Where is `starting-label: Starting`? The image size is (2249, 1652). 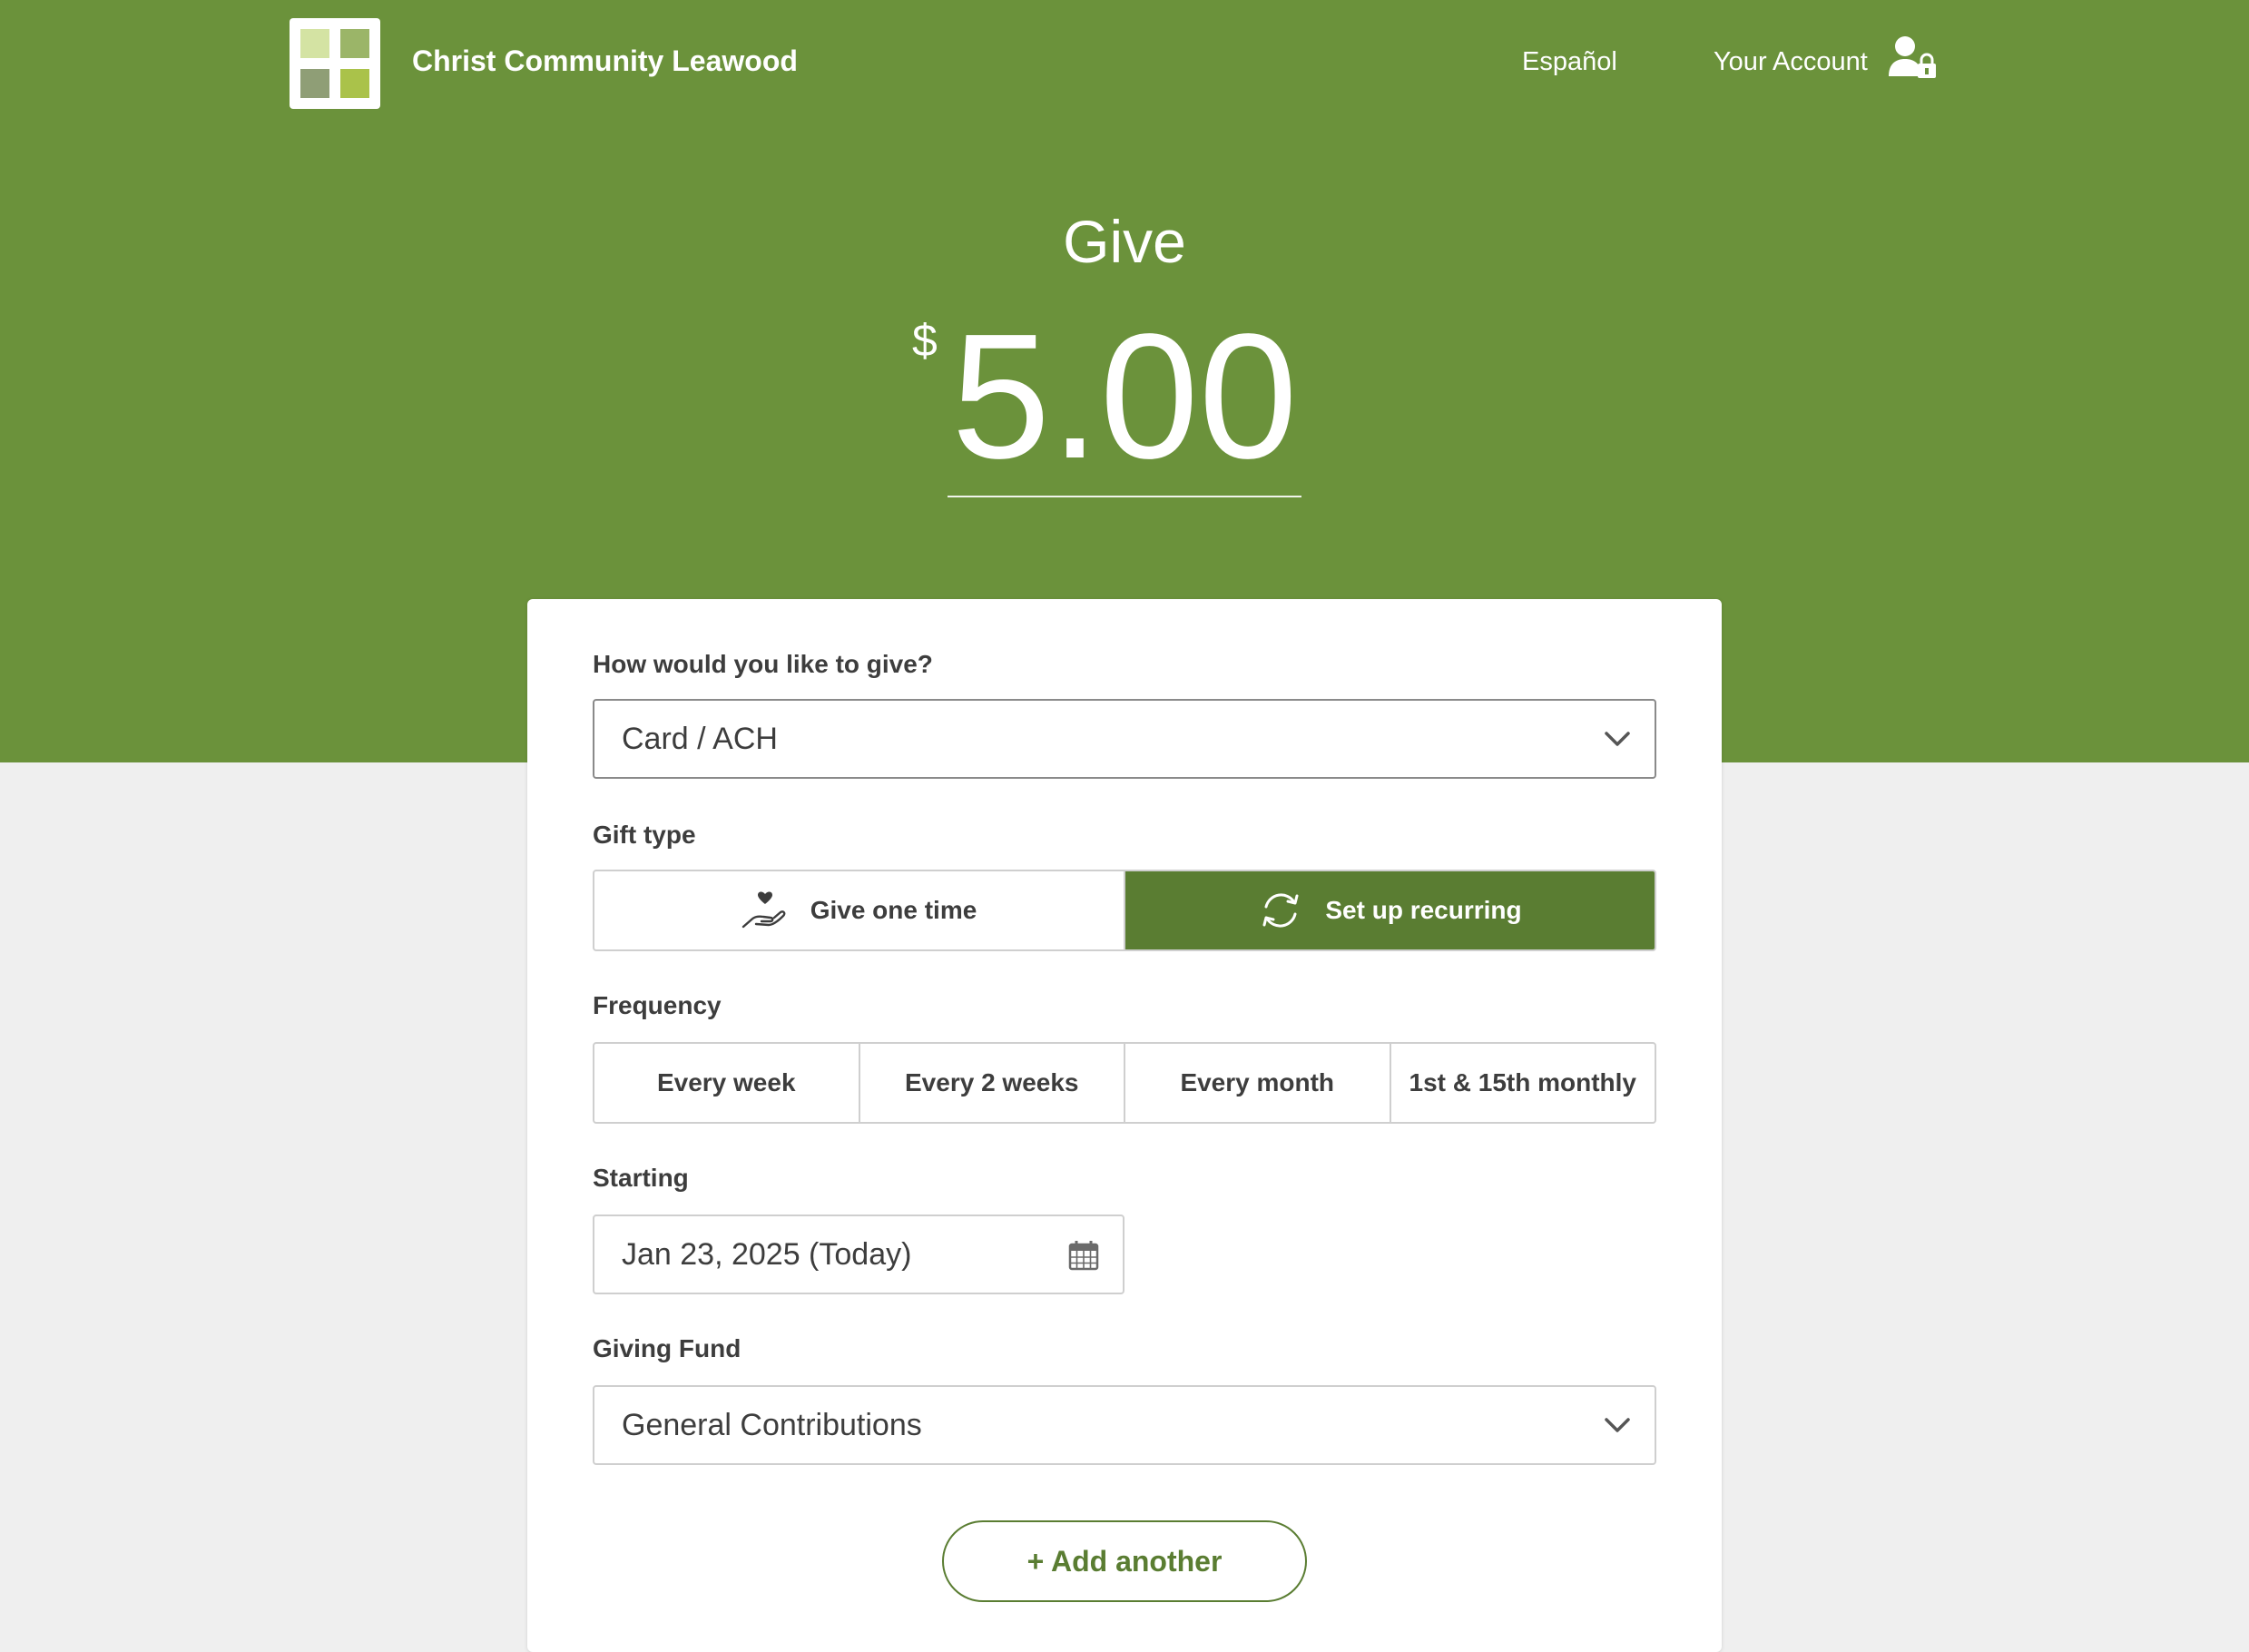 starting-label: Starting is located at coordinates (641, 1178).